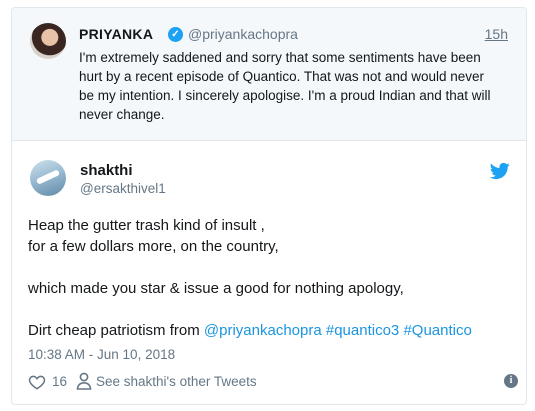 Image resolution: width=535 pixels, height=411 pixels. What do you see at coordinates (437, 330) in the screenshot?
I see `hashtag-link: #Quantico` at bounding box center [437, 330].